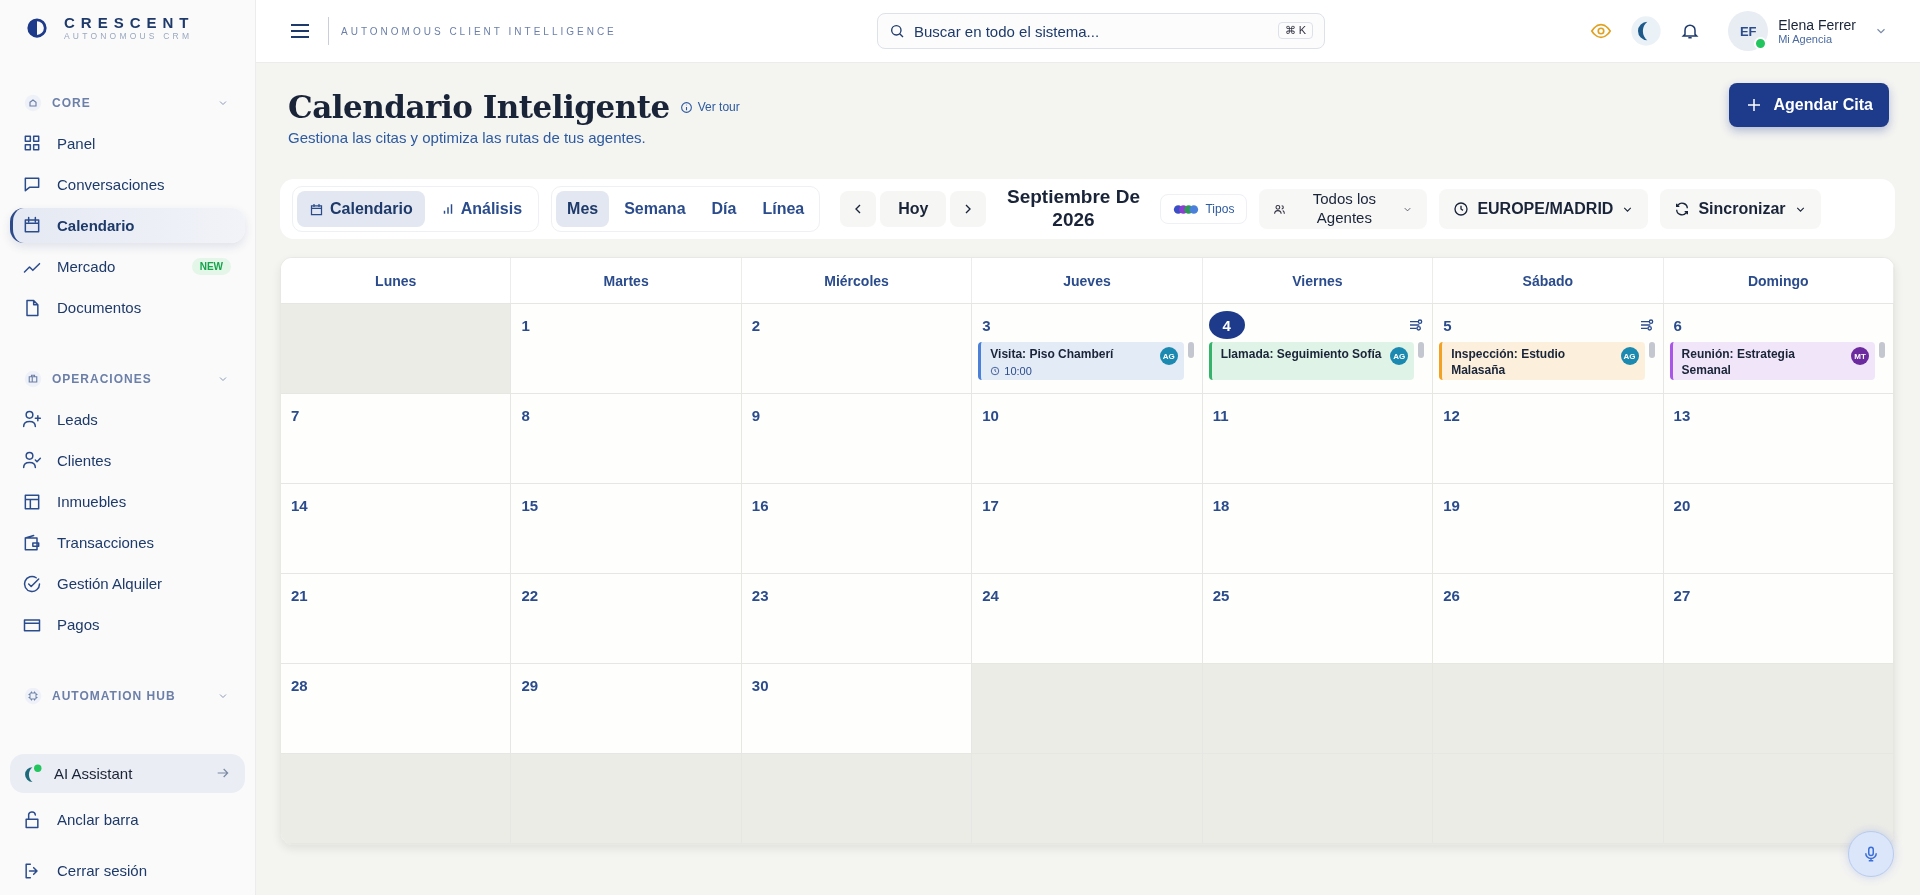 This screenshot has width=1920, height=895. What do you see at coordinates (479, 31) in the screenshot?
I see `app-tagline: AUTONOMOUS CLIENT INTELLIGENCE` at bounding box center [479, 31].